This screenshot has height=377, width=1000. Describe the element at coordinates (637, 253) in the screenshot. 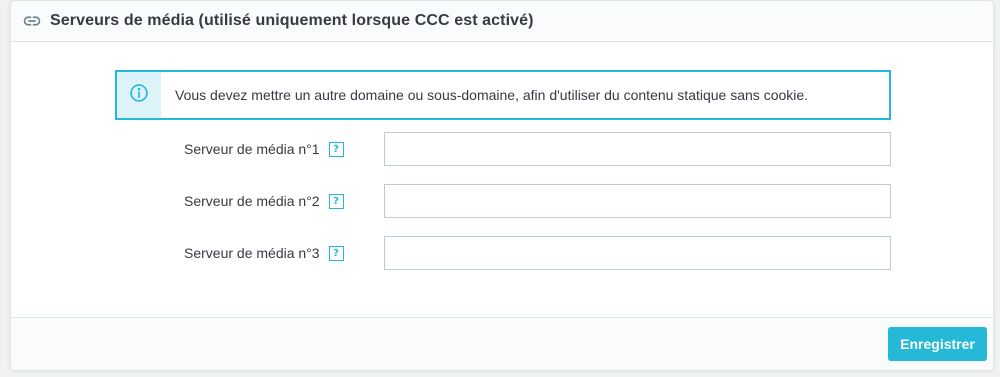

I see `media-server-3-input` at that location.